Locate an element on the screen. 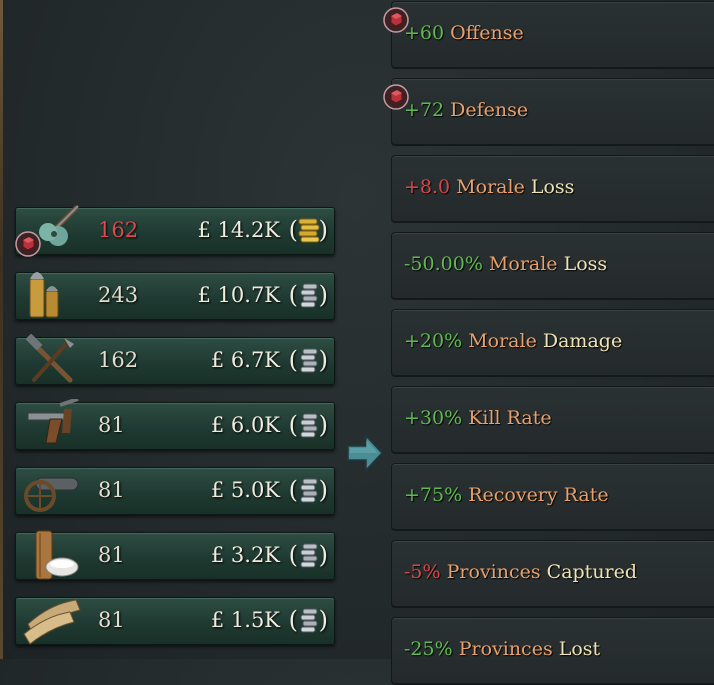  modifier-value: +20% is located at coordinates (433, 341).